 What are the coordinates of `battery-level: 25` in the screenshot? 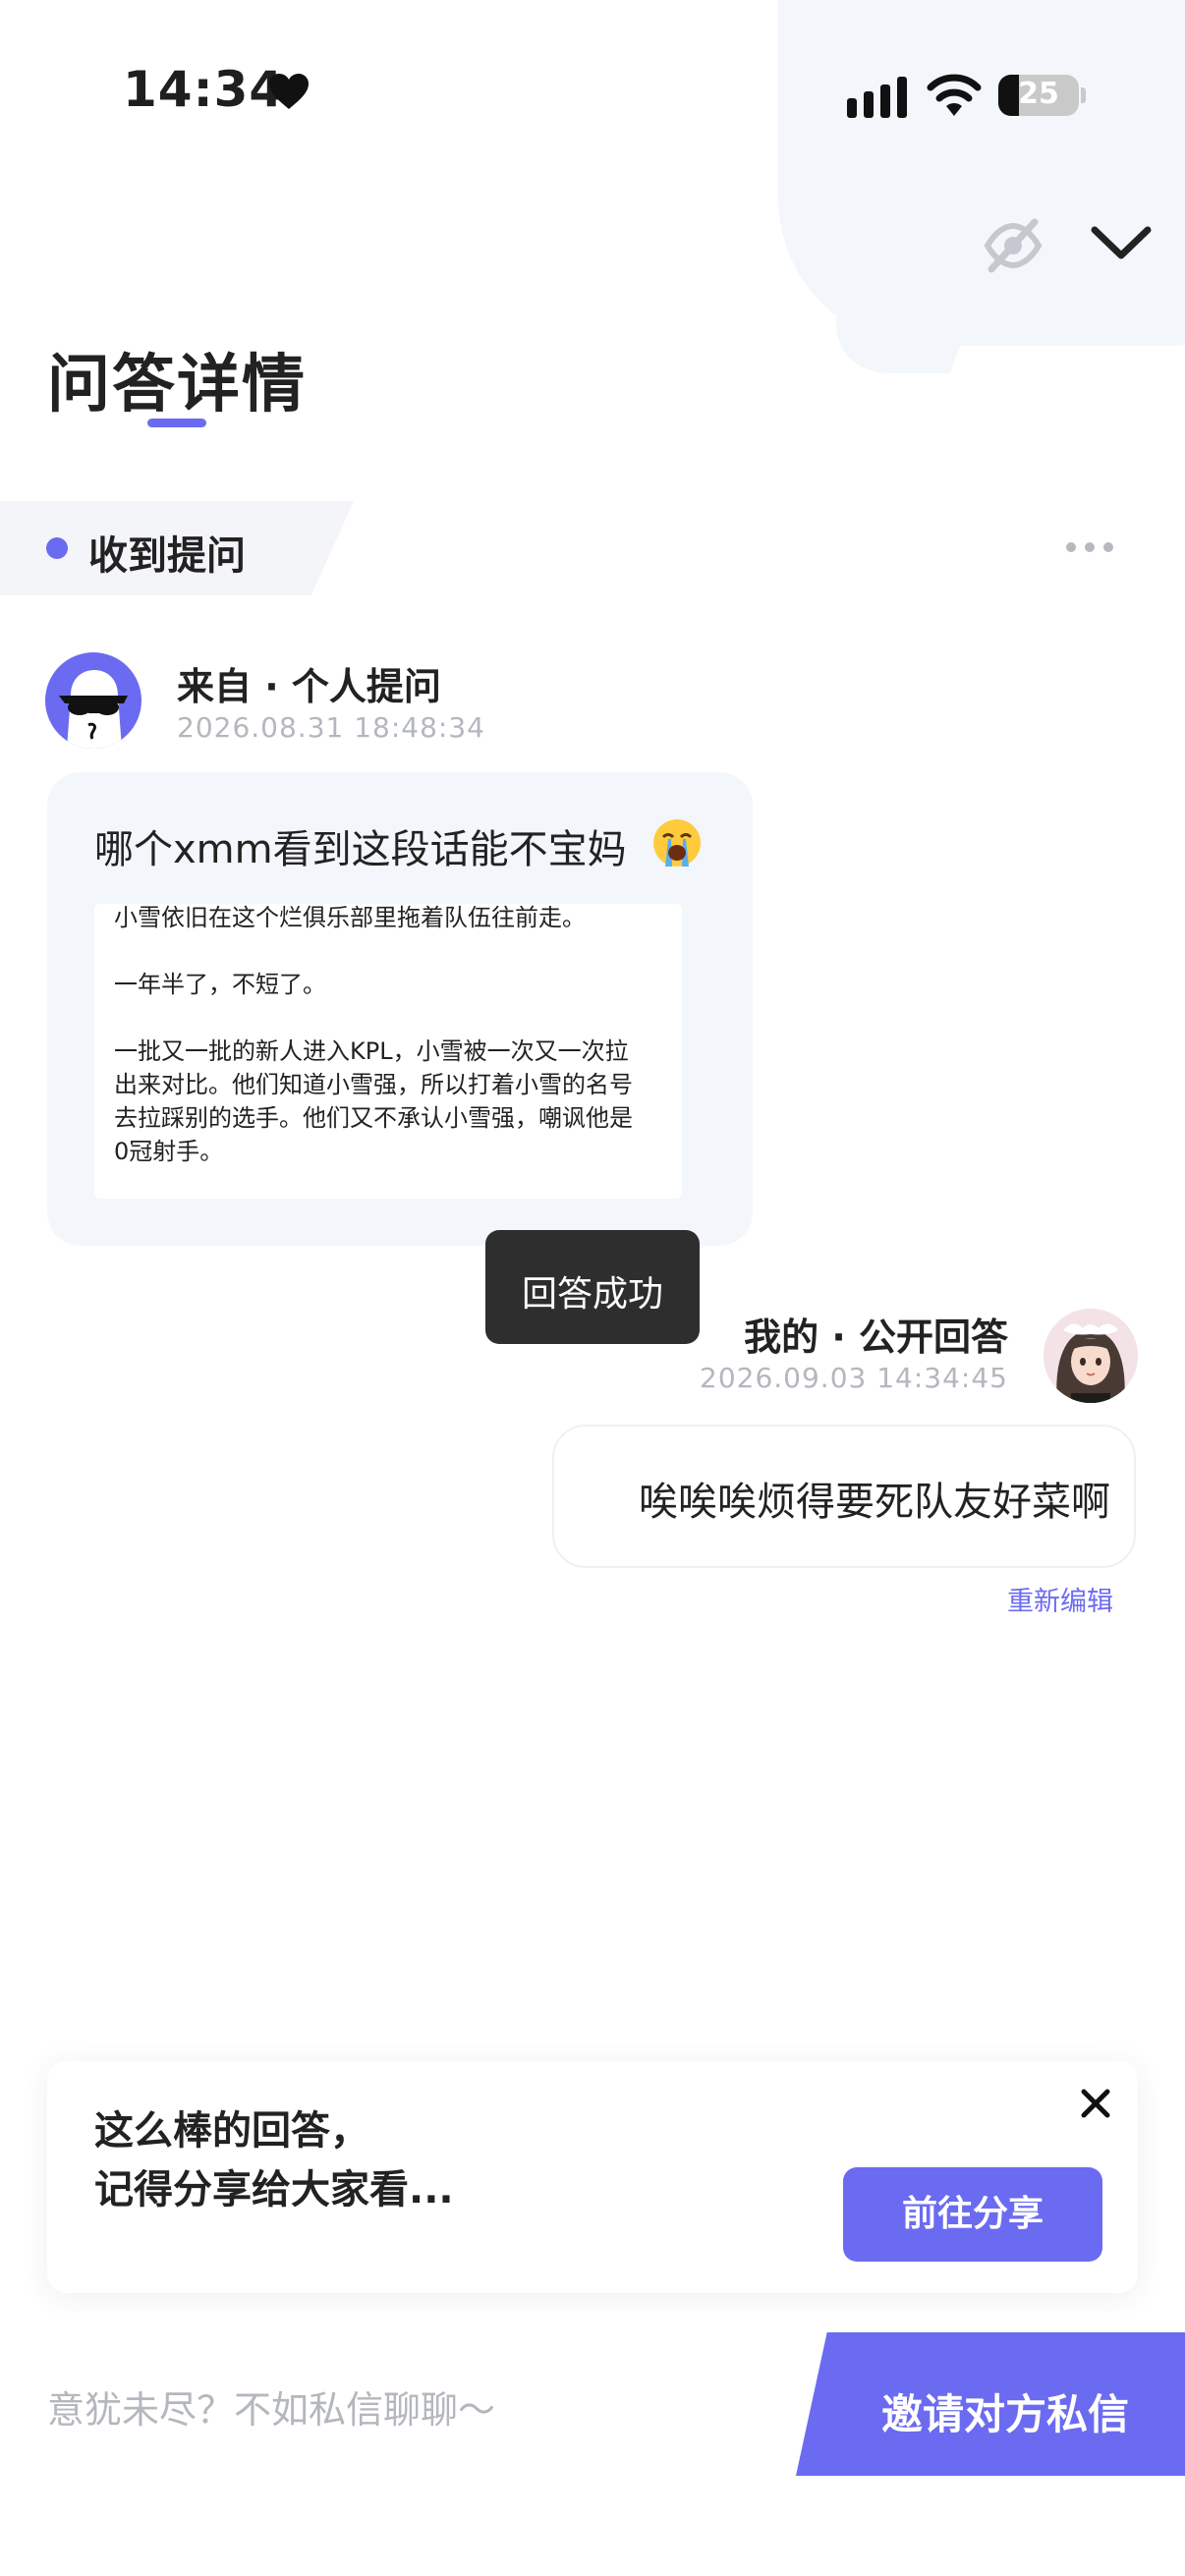 It's located at (1038, 94).